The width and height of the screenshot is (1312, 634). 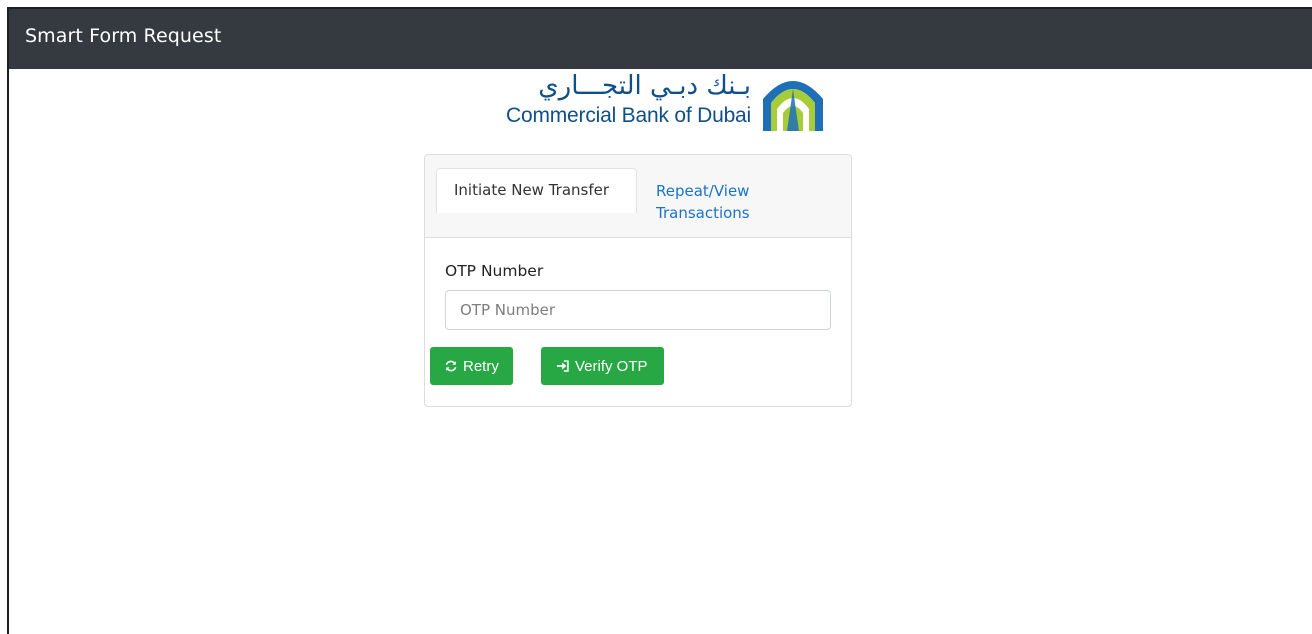 What do you see at coordinates (638, 310) in the screenshot?
I see `otp-input` at bounding box center [638, 310].